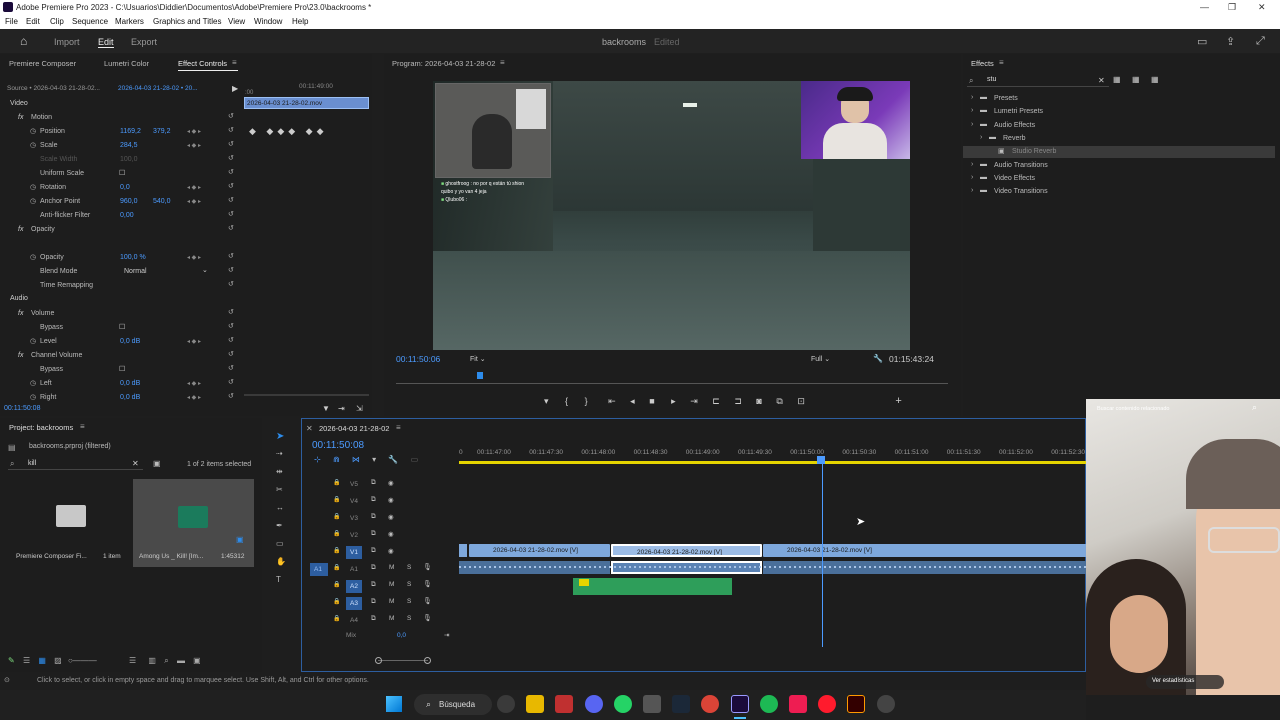  I want to click on menu-help: Help, so click(300, 21).